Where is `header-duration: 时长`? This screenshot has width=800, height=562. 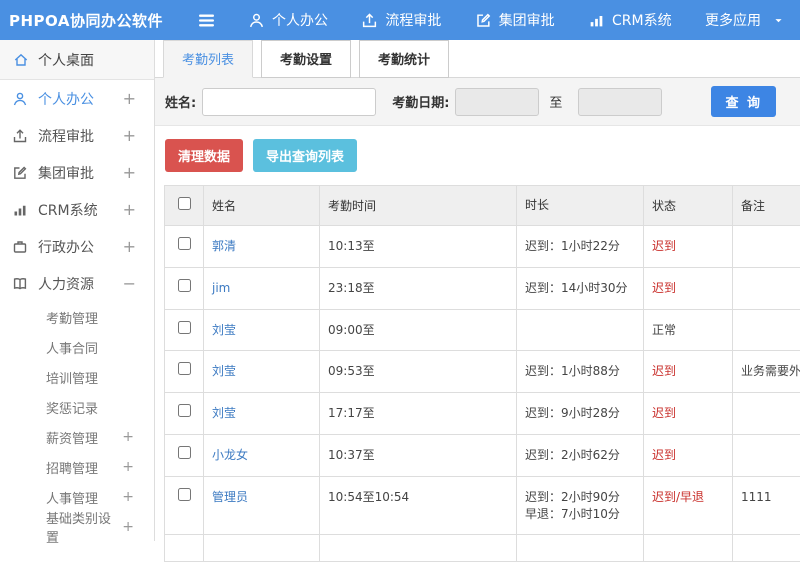
header-duration: 时长 is located at coordinates (580, 206).